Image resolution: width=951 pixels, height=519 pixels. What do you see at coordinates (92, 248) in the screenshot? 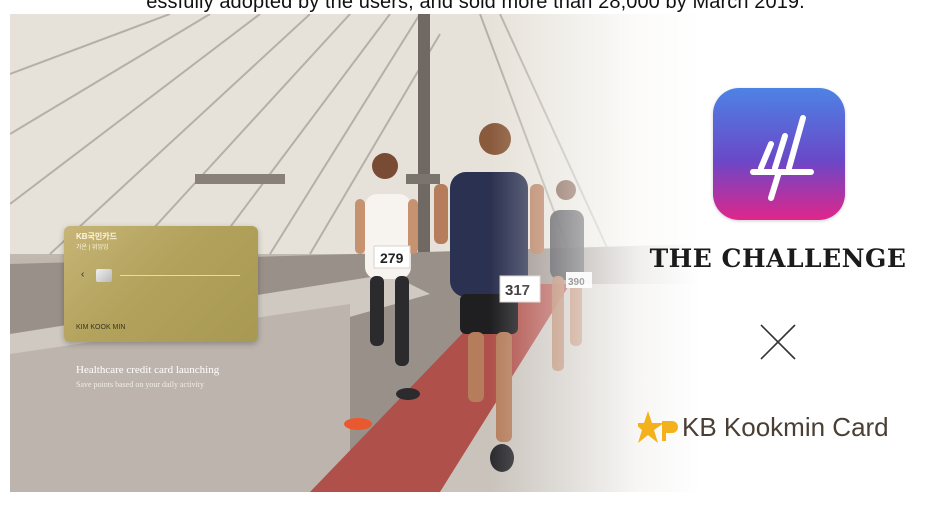
I see `card-subtitle: 가온 | 위잉잉` at bounding box center [92, 248].